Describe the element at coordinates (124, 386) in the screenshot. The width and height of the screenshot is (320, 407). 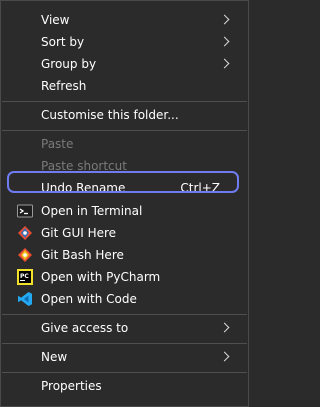
I see `menu-item-properties: Properties` at that location.